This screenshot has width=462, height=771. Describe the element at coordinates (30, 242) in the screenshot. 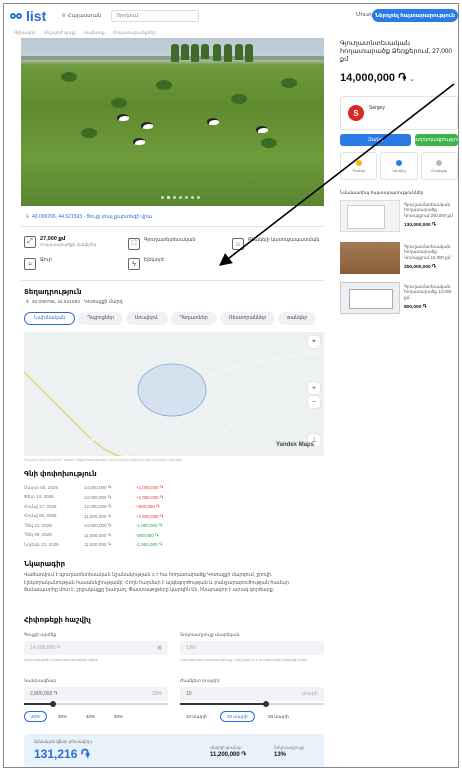

I see `area-icon: ⤢` at that location.